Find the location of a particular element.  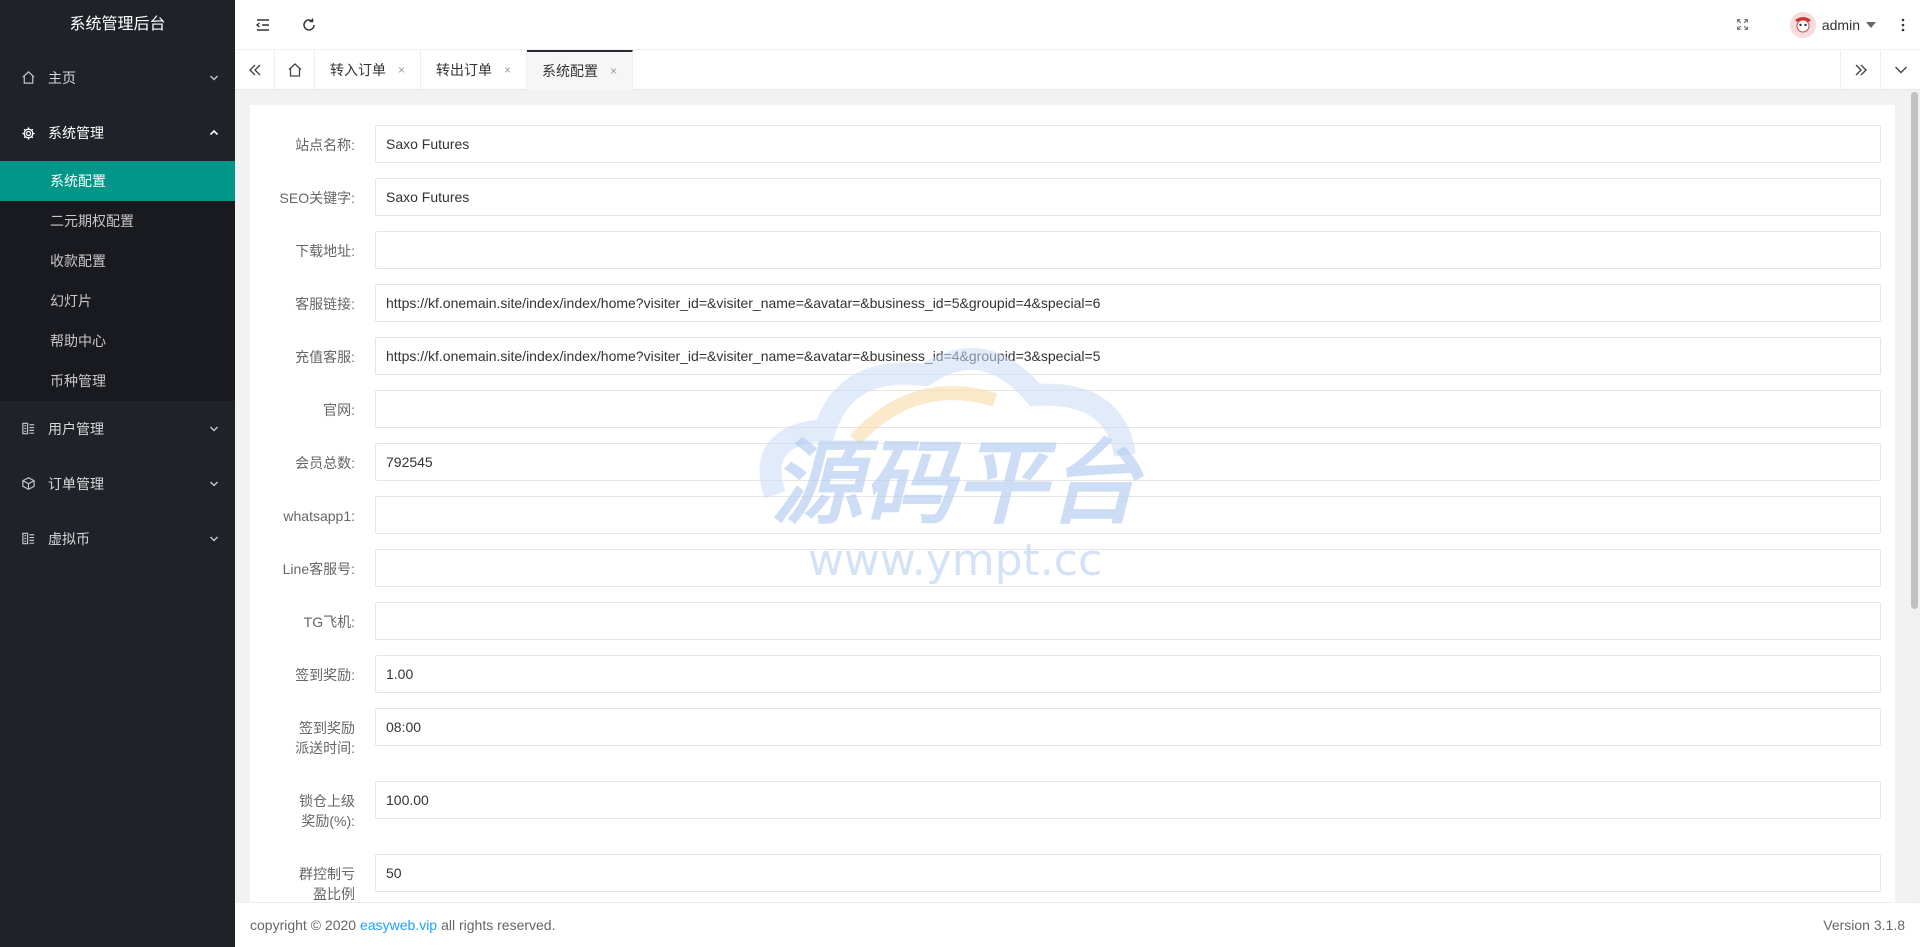

fullscreen-button is located at coordinates (1743, 25).